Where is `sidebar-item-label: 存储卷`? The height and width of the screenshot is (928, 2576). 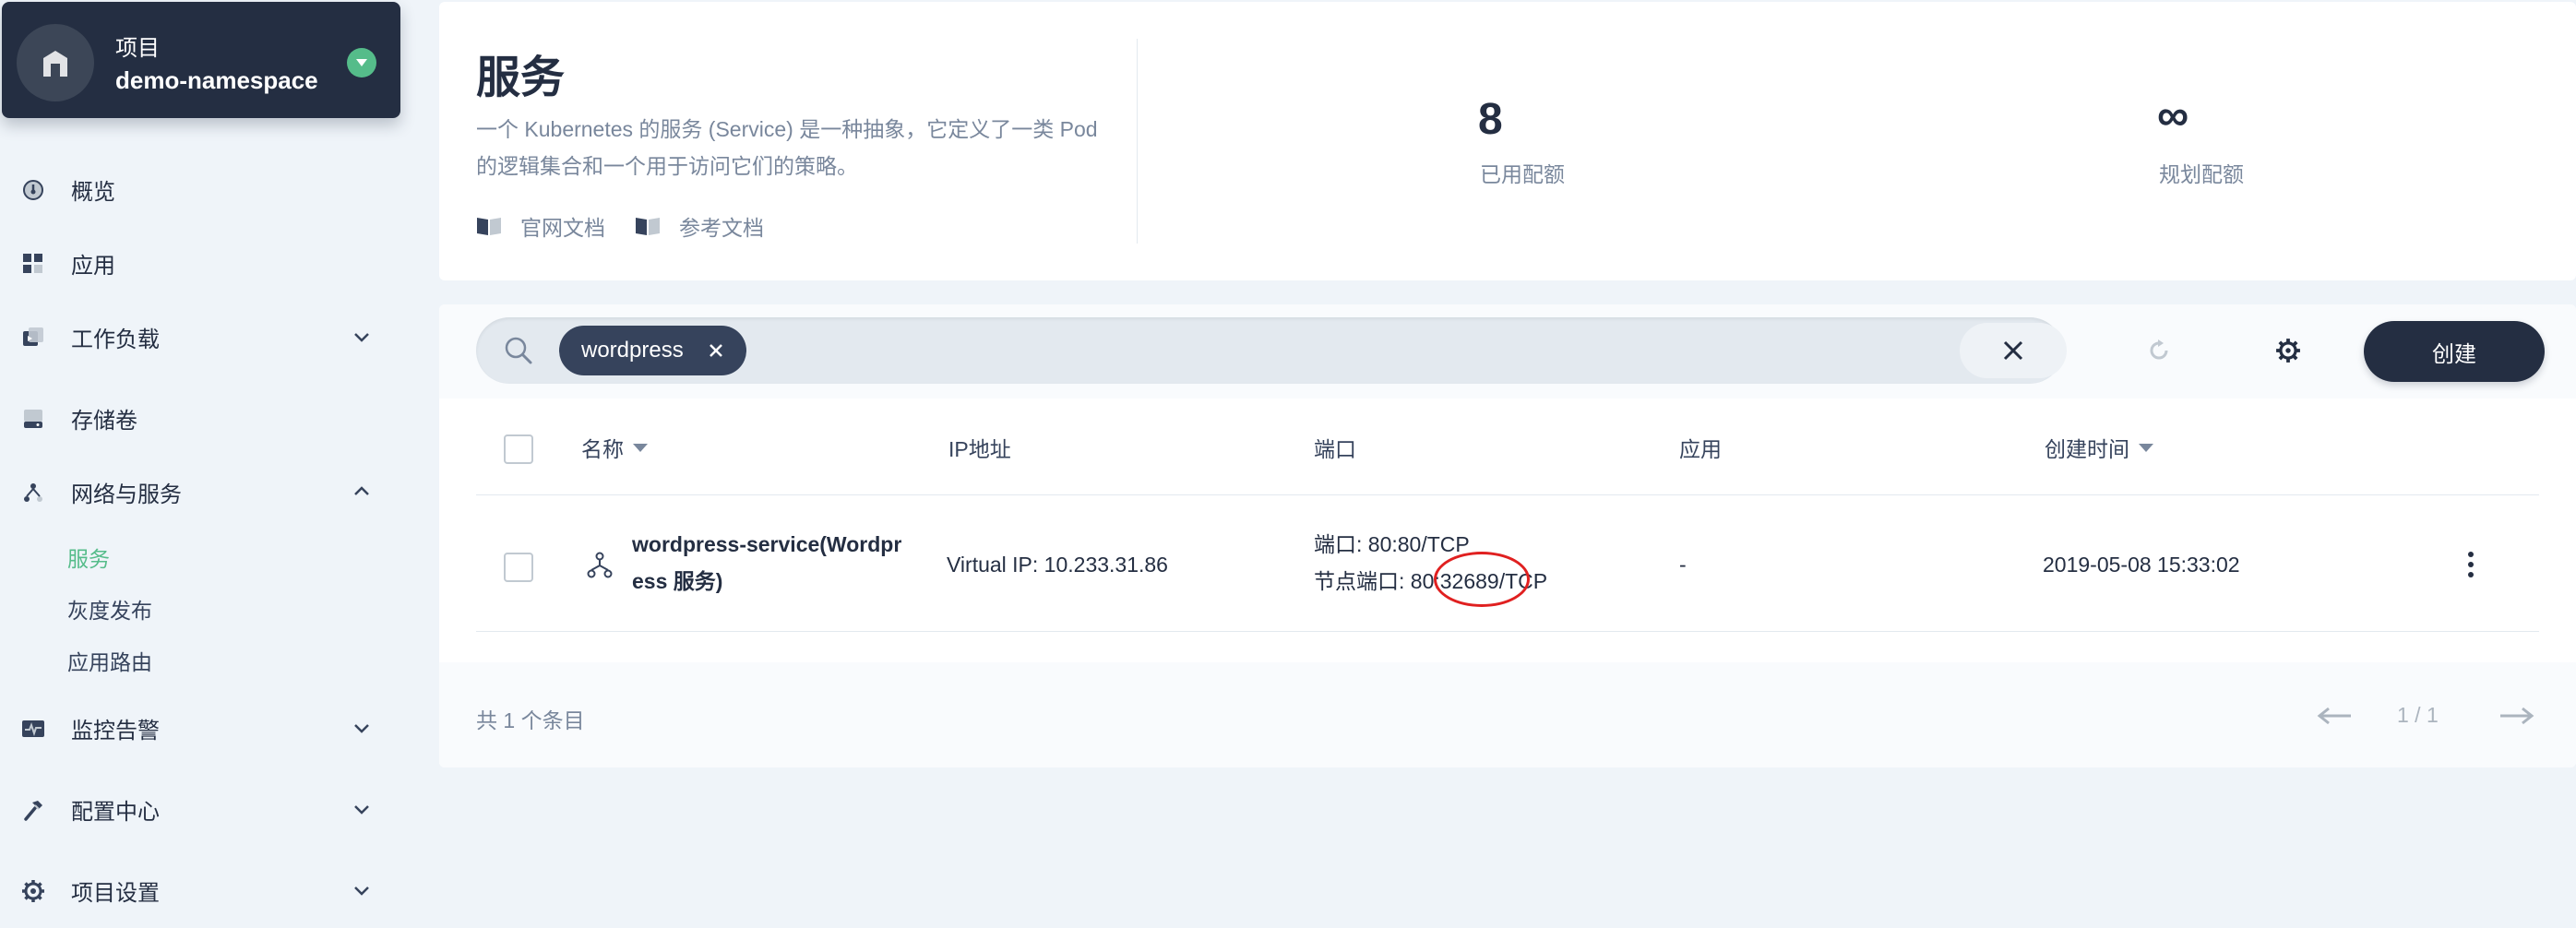 sidebar-item-label: 存储卷 is located at coordinates (104, 421).